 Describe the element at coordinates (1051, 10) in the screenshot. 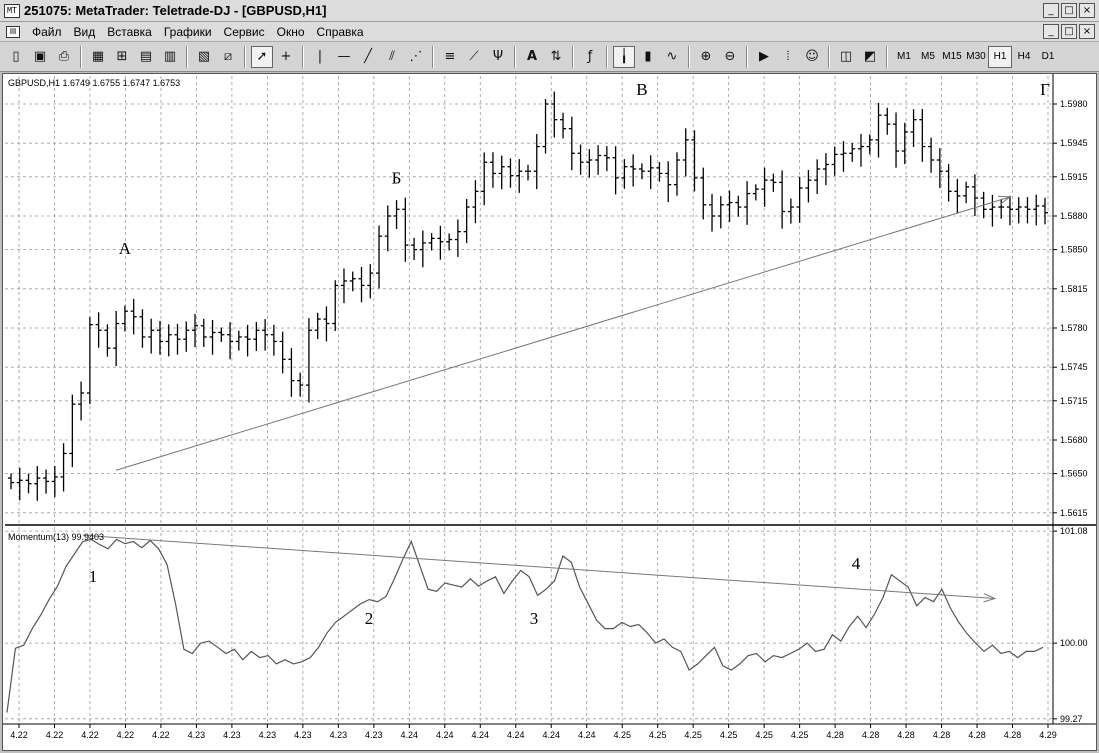

I see `minimize-icon: _` at that location.